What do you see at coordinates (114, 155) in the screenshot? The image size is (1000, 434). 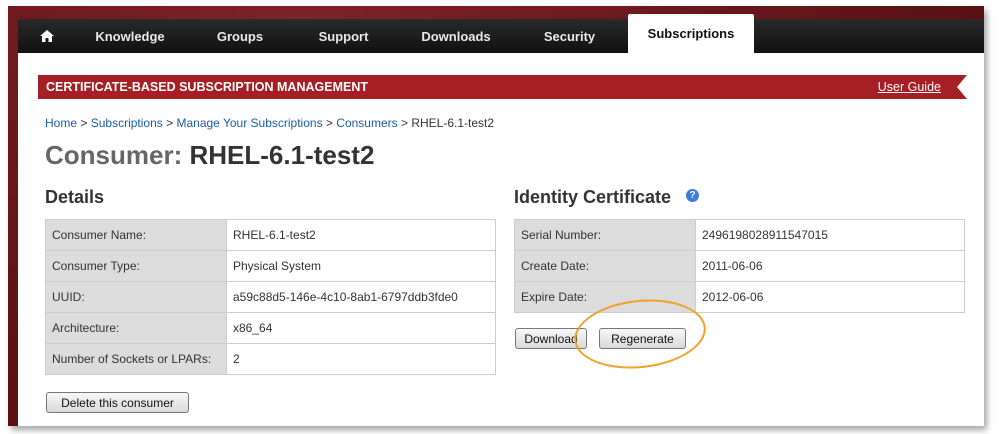 I see `page-title-label: Consumer:` at bounding box center [114, 155].